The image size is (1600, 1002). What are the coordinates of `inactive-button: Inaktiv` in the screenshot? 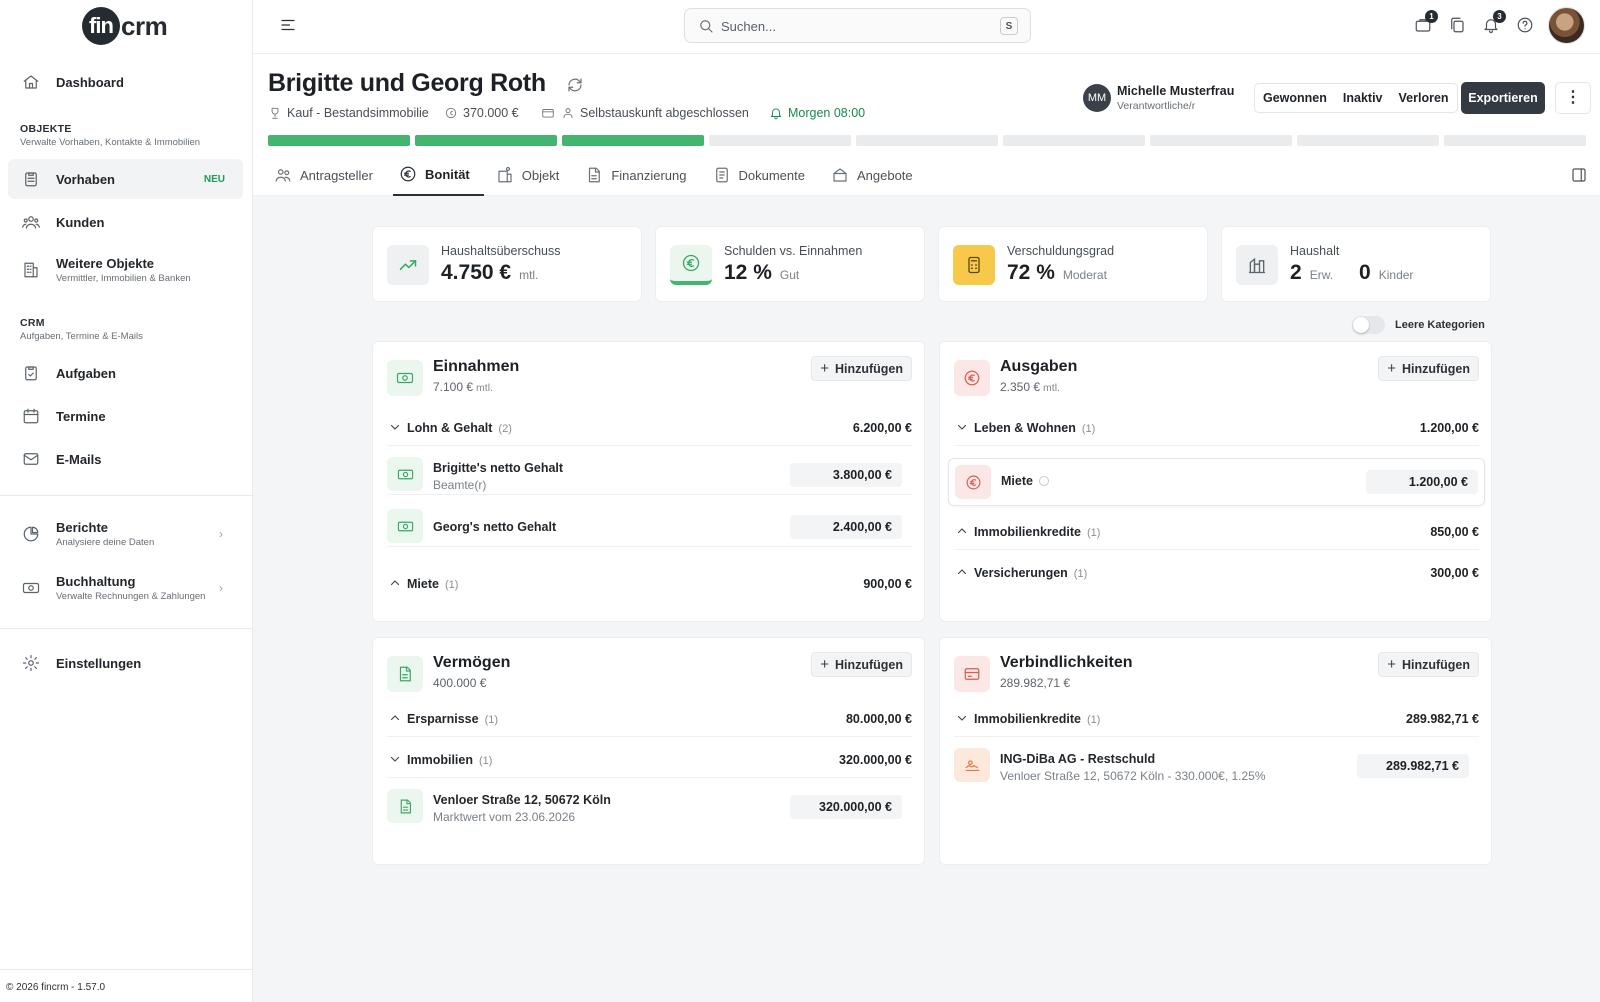 It's located at (1363, 98).